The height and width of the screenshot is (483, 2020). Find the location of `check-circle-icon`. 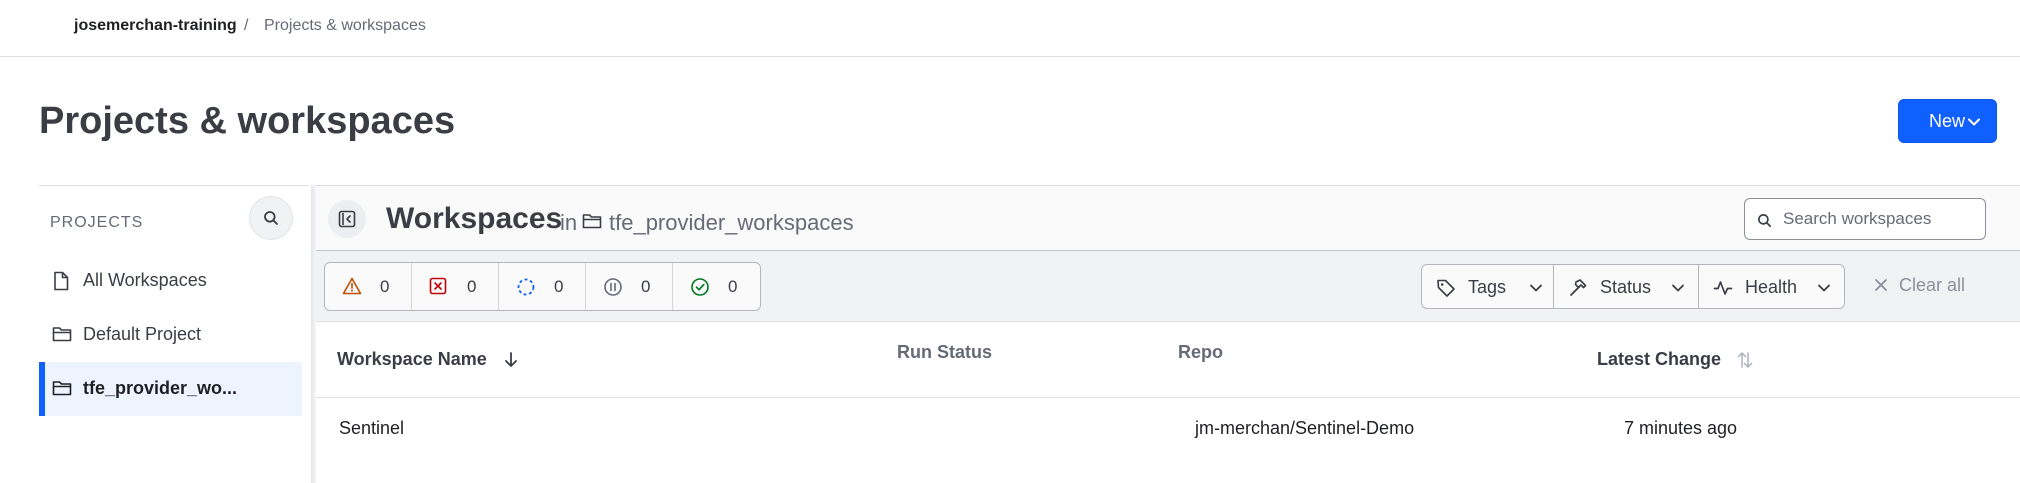

check-circle-icon is located at coordinates (700, 287).